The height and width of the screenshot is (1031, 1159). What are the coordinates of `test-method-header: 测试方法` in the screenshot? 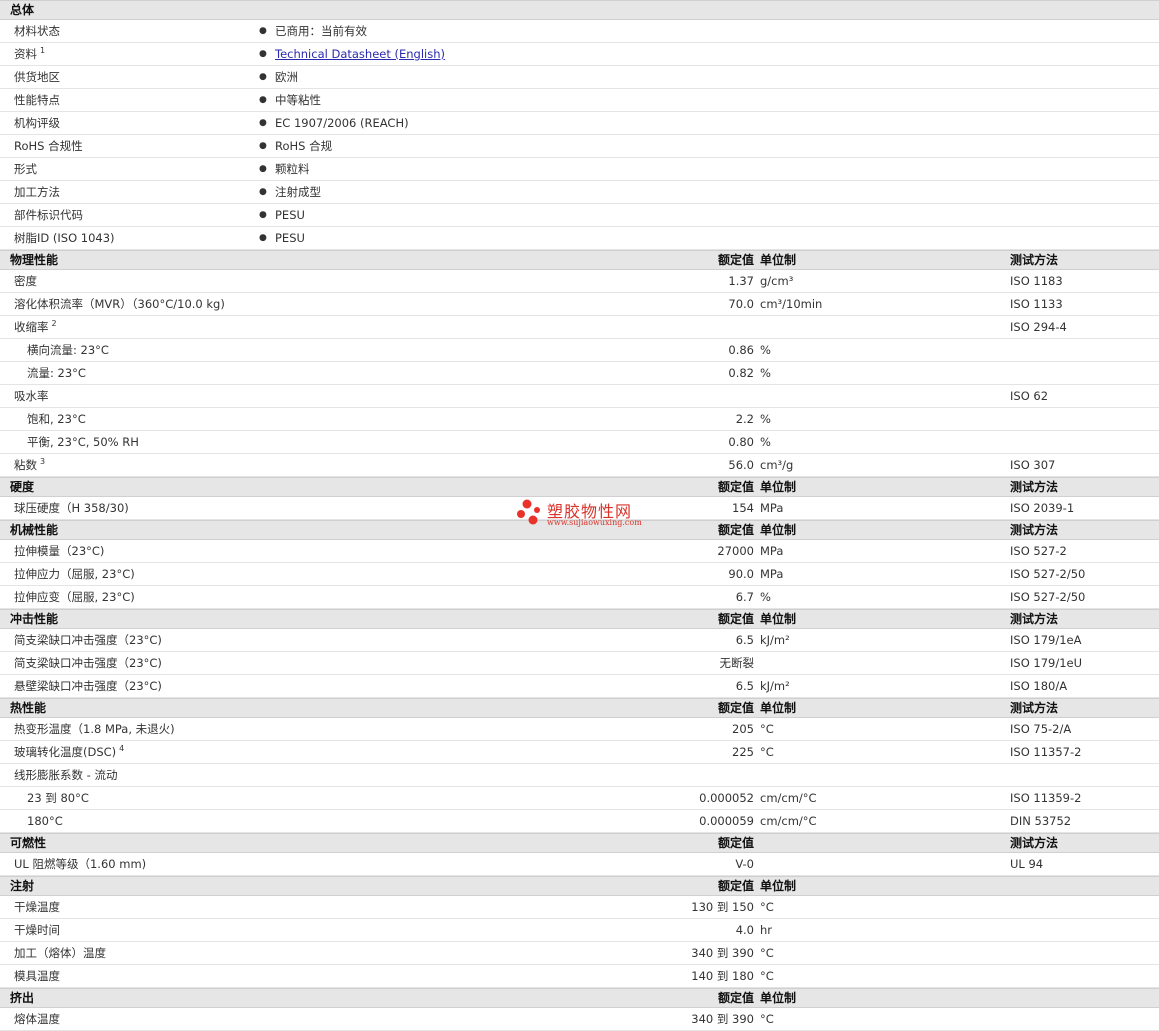 It's located at (1034, 708).